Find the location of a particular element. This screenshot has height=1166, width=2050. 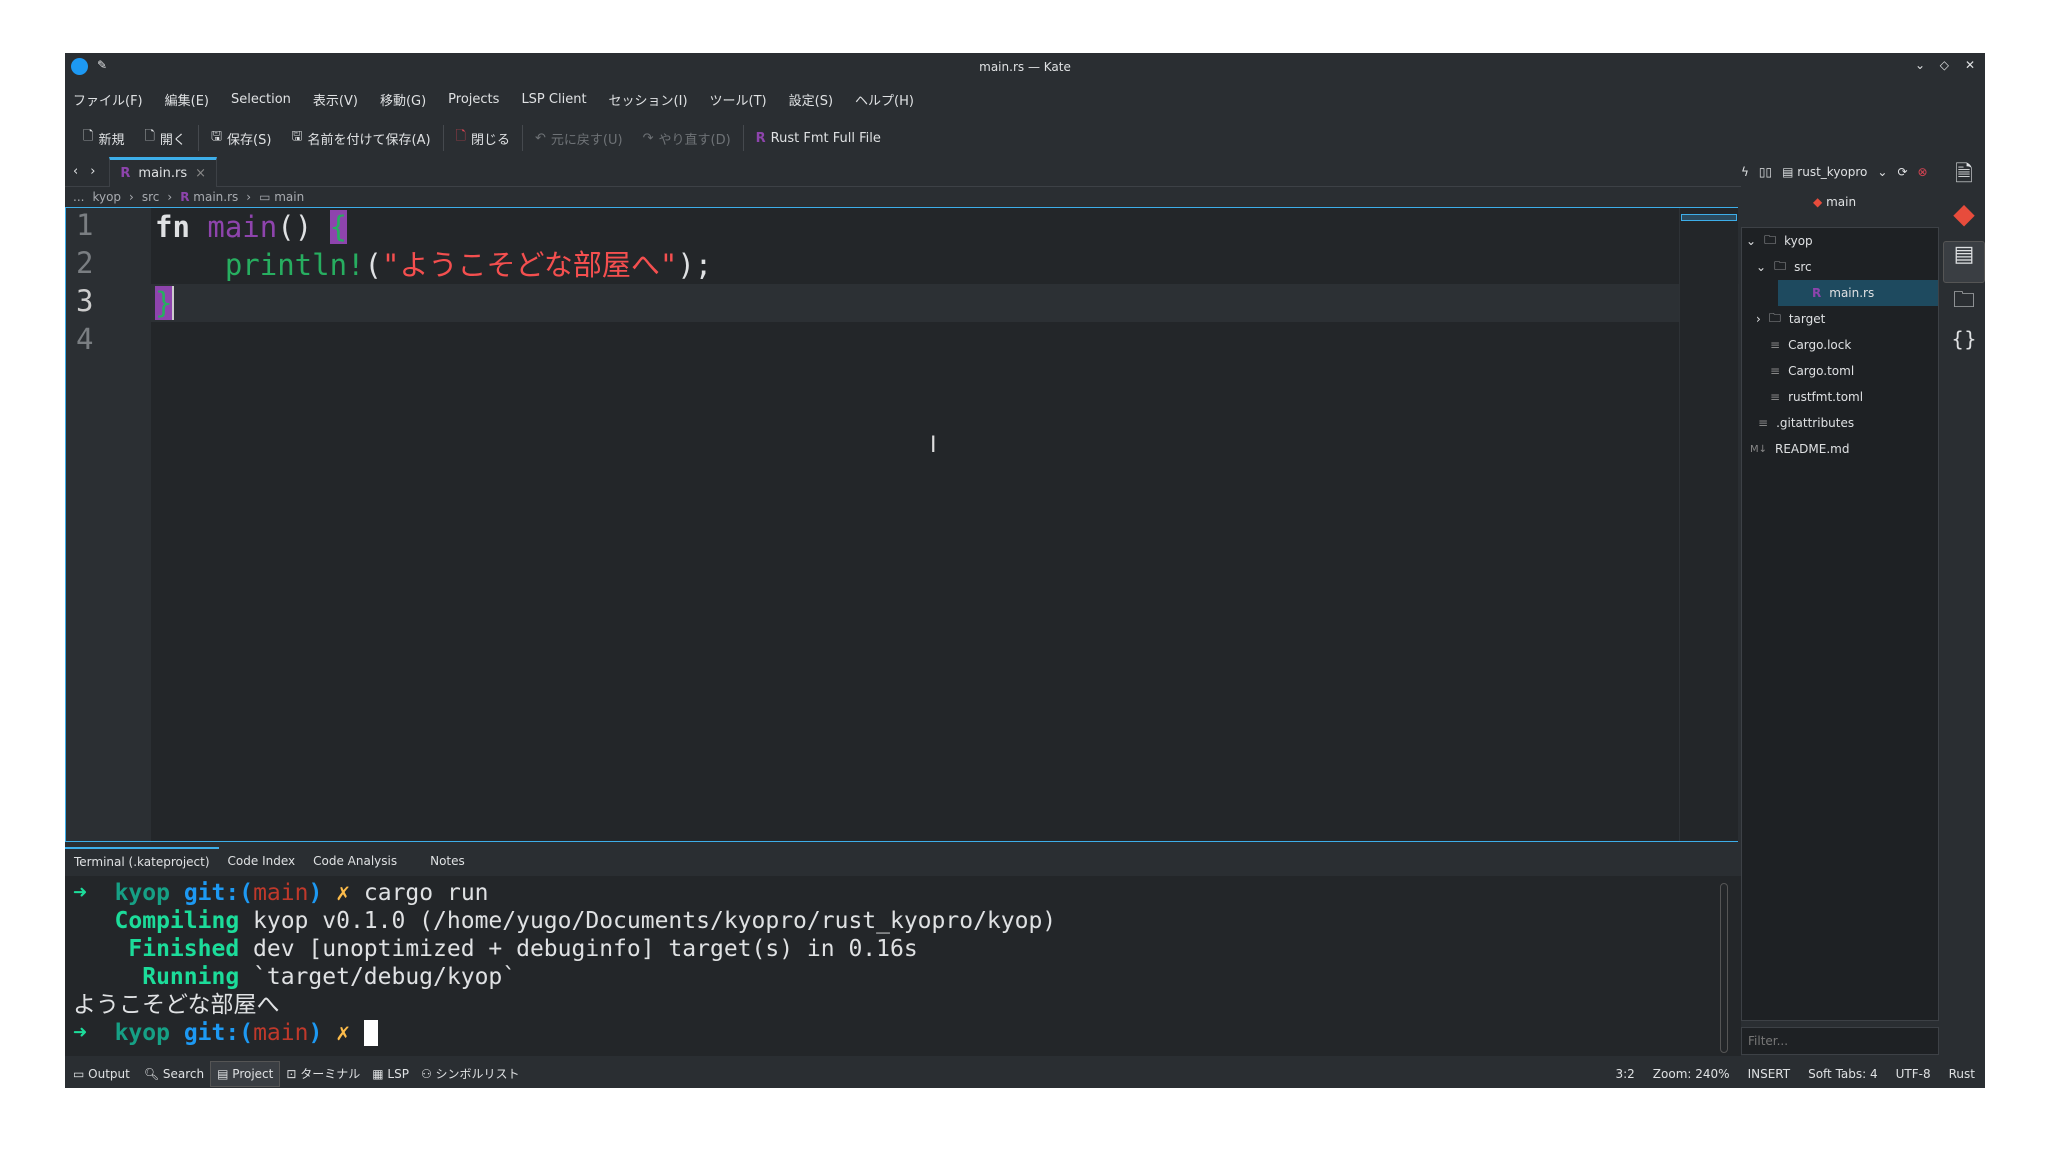

project-selector: ▤ rust_kyopro is located at coordinates (1824, 172).